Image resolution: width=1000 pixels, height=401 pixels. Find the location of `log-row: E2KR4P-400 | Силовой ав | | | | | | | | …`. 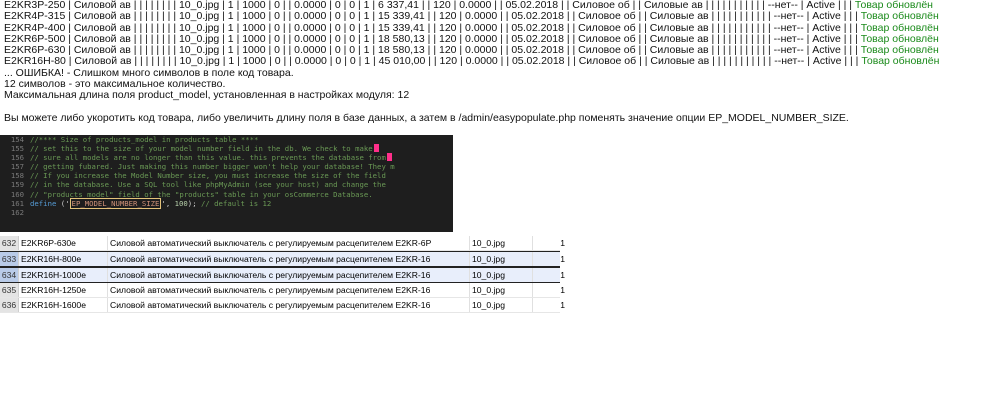

log-row: E2KR4P-400 | Силовой ав | | | | | | | | … is located at coordinates (502, 28).